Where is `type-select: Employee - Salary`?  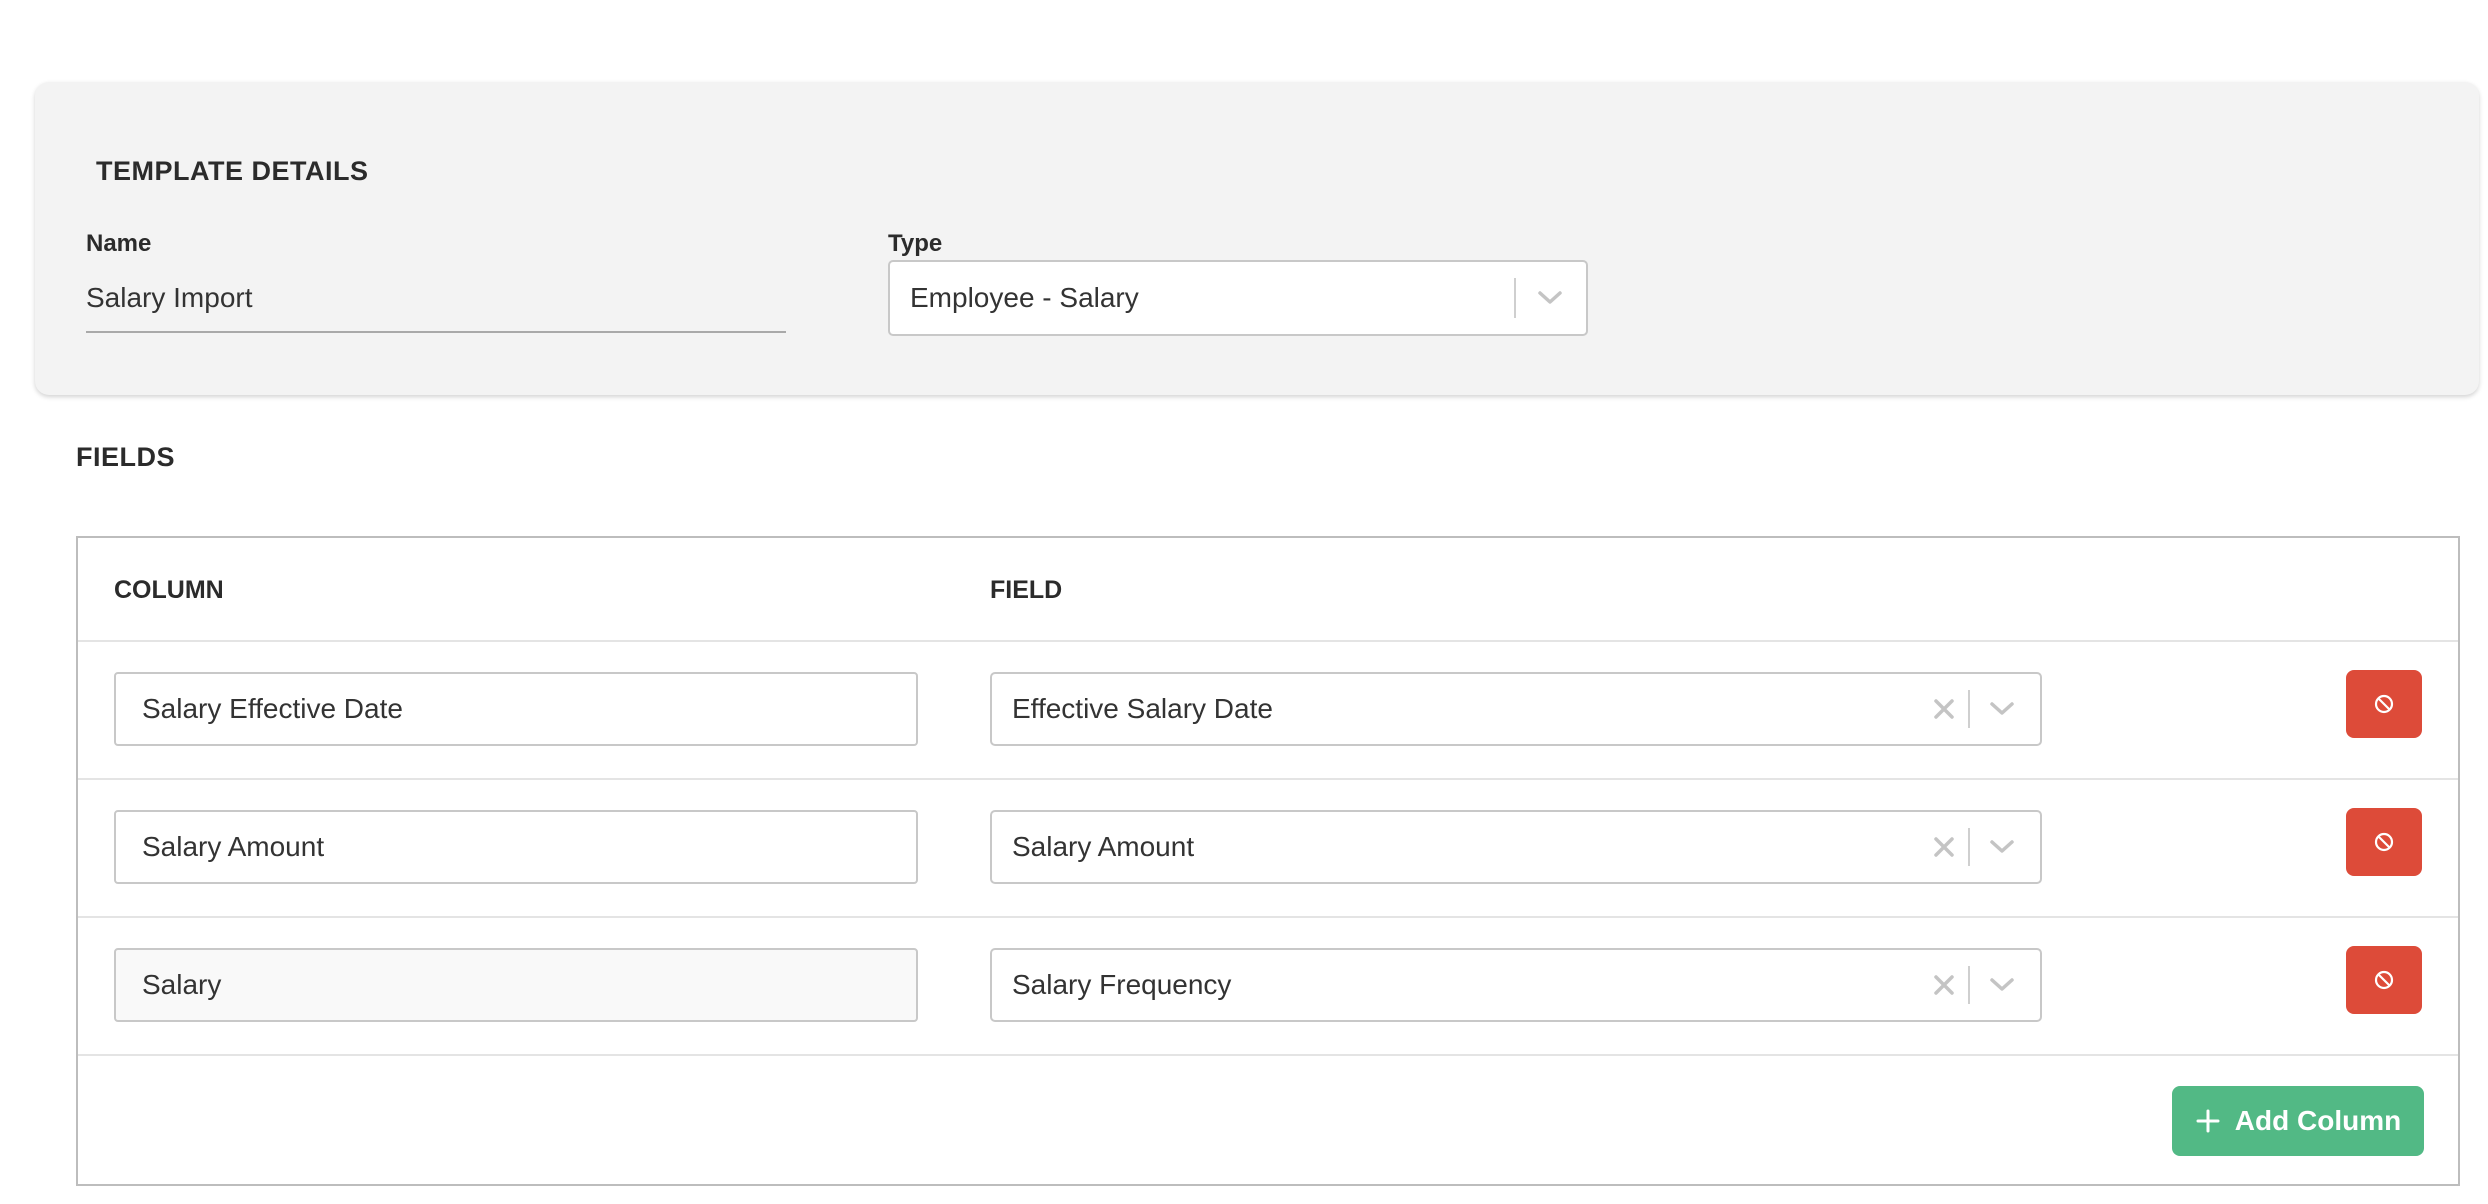 type-select: Employee - Salary is located at coordinates (1238, 298).